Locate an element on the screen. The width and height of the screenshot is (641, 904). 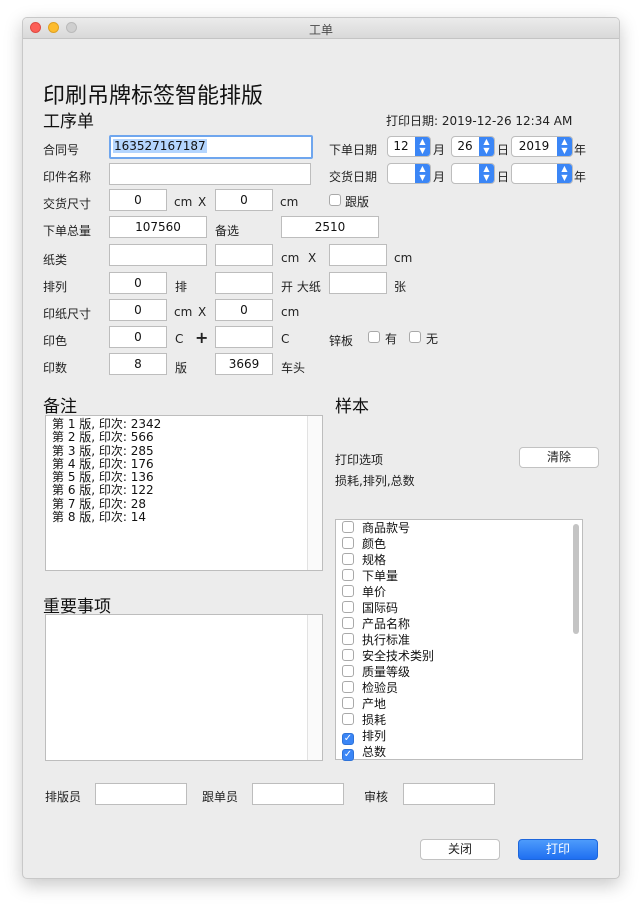
notes-line: 第 1 版, 印次: 2342 is located at coordinates (107, 424).